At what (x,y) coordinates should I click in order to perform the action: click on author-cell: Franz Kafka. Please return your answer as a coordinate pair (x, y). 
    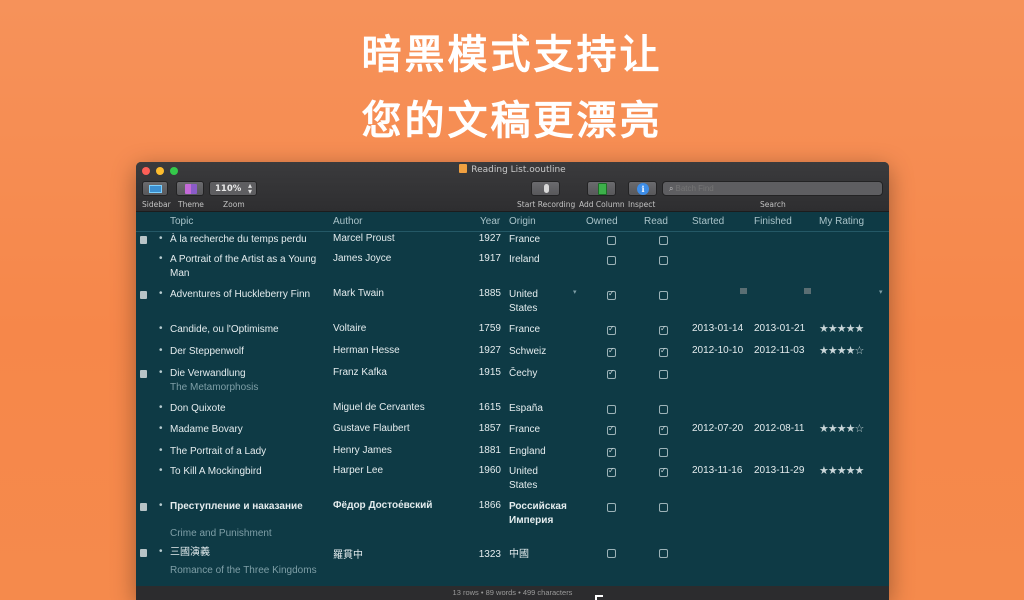
    Looking at the image, I should click on (360, 372).